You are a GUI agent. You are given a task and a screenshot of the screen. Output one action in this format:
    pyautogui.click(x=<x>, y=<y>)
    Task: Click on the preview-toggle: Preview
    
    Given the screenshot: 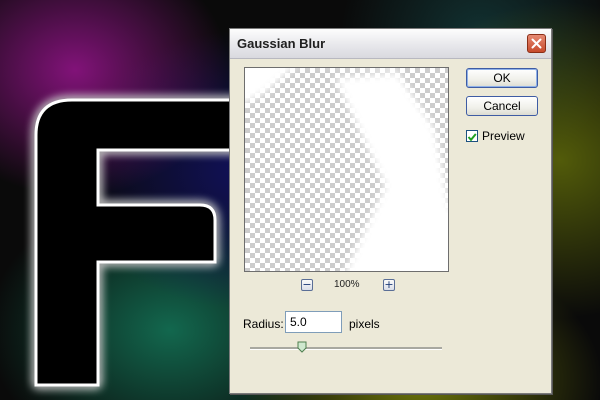 What is the action you would take?
    pyautogui.click(x=495, y=136)
    